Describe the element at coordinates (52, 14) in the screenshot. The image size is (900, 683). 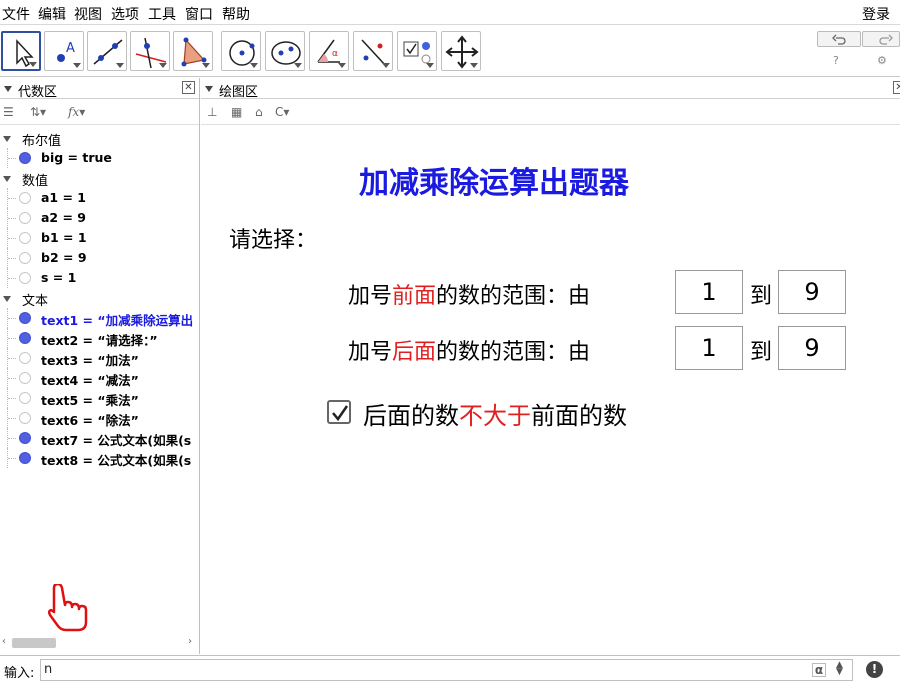
I see `menu-edit: 编辑` at that location.